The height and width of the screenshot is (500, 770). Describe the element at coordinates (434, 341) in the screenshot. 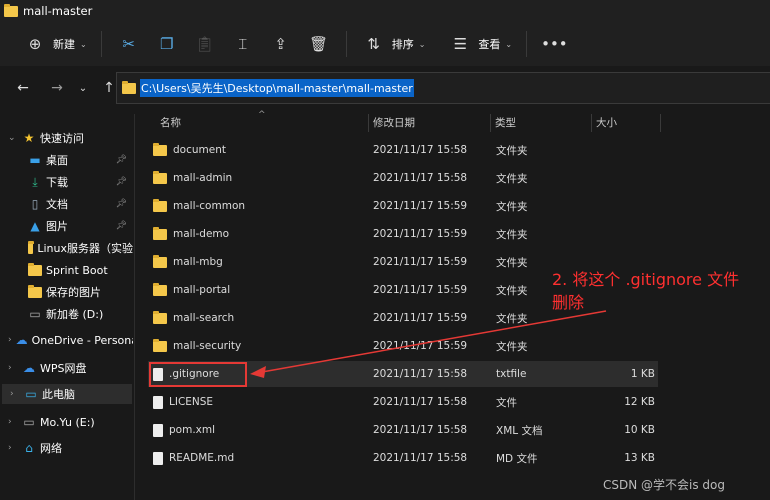

I see `arrow-line` at that location.